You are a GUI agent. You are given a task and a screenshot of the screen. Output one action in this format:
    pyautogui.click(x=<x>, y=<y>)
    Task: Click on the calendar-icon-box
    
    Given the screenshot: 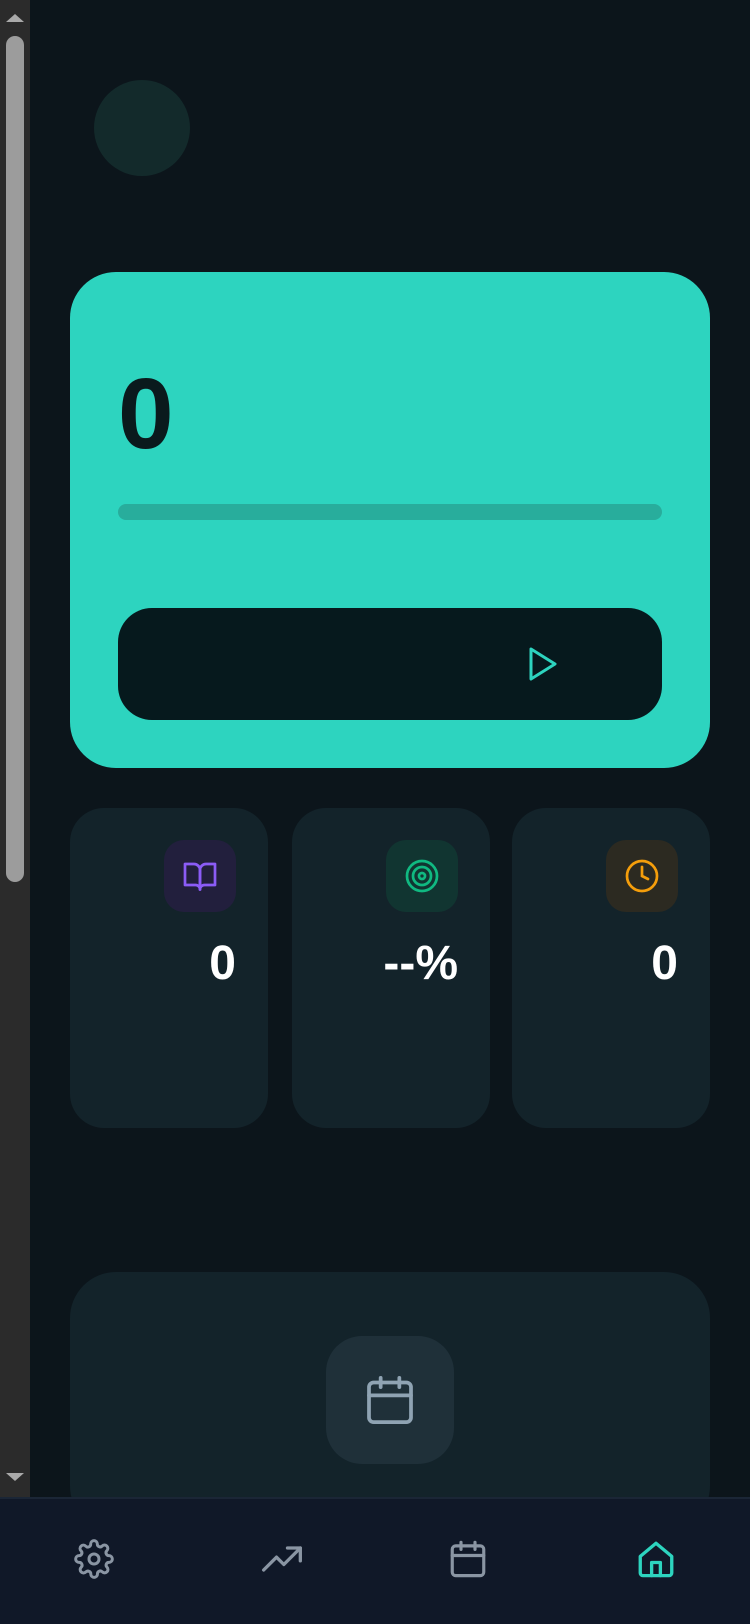 What is the action you would take?
    pyautogui.click(x=390, y=1400)
    